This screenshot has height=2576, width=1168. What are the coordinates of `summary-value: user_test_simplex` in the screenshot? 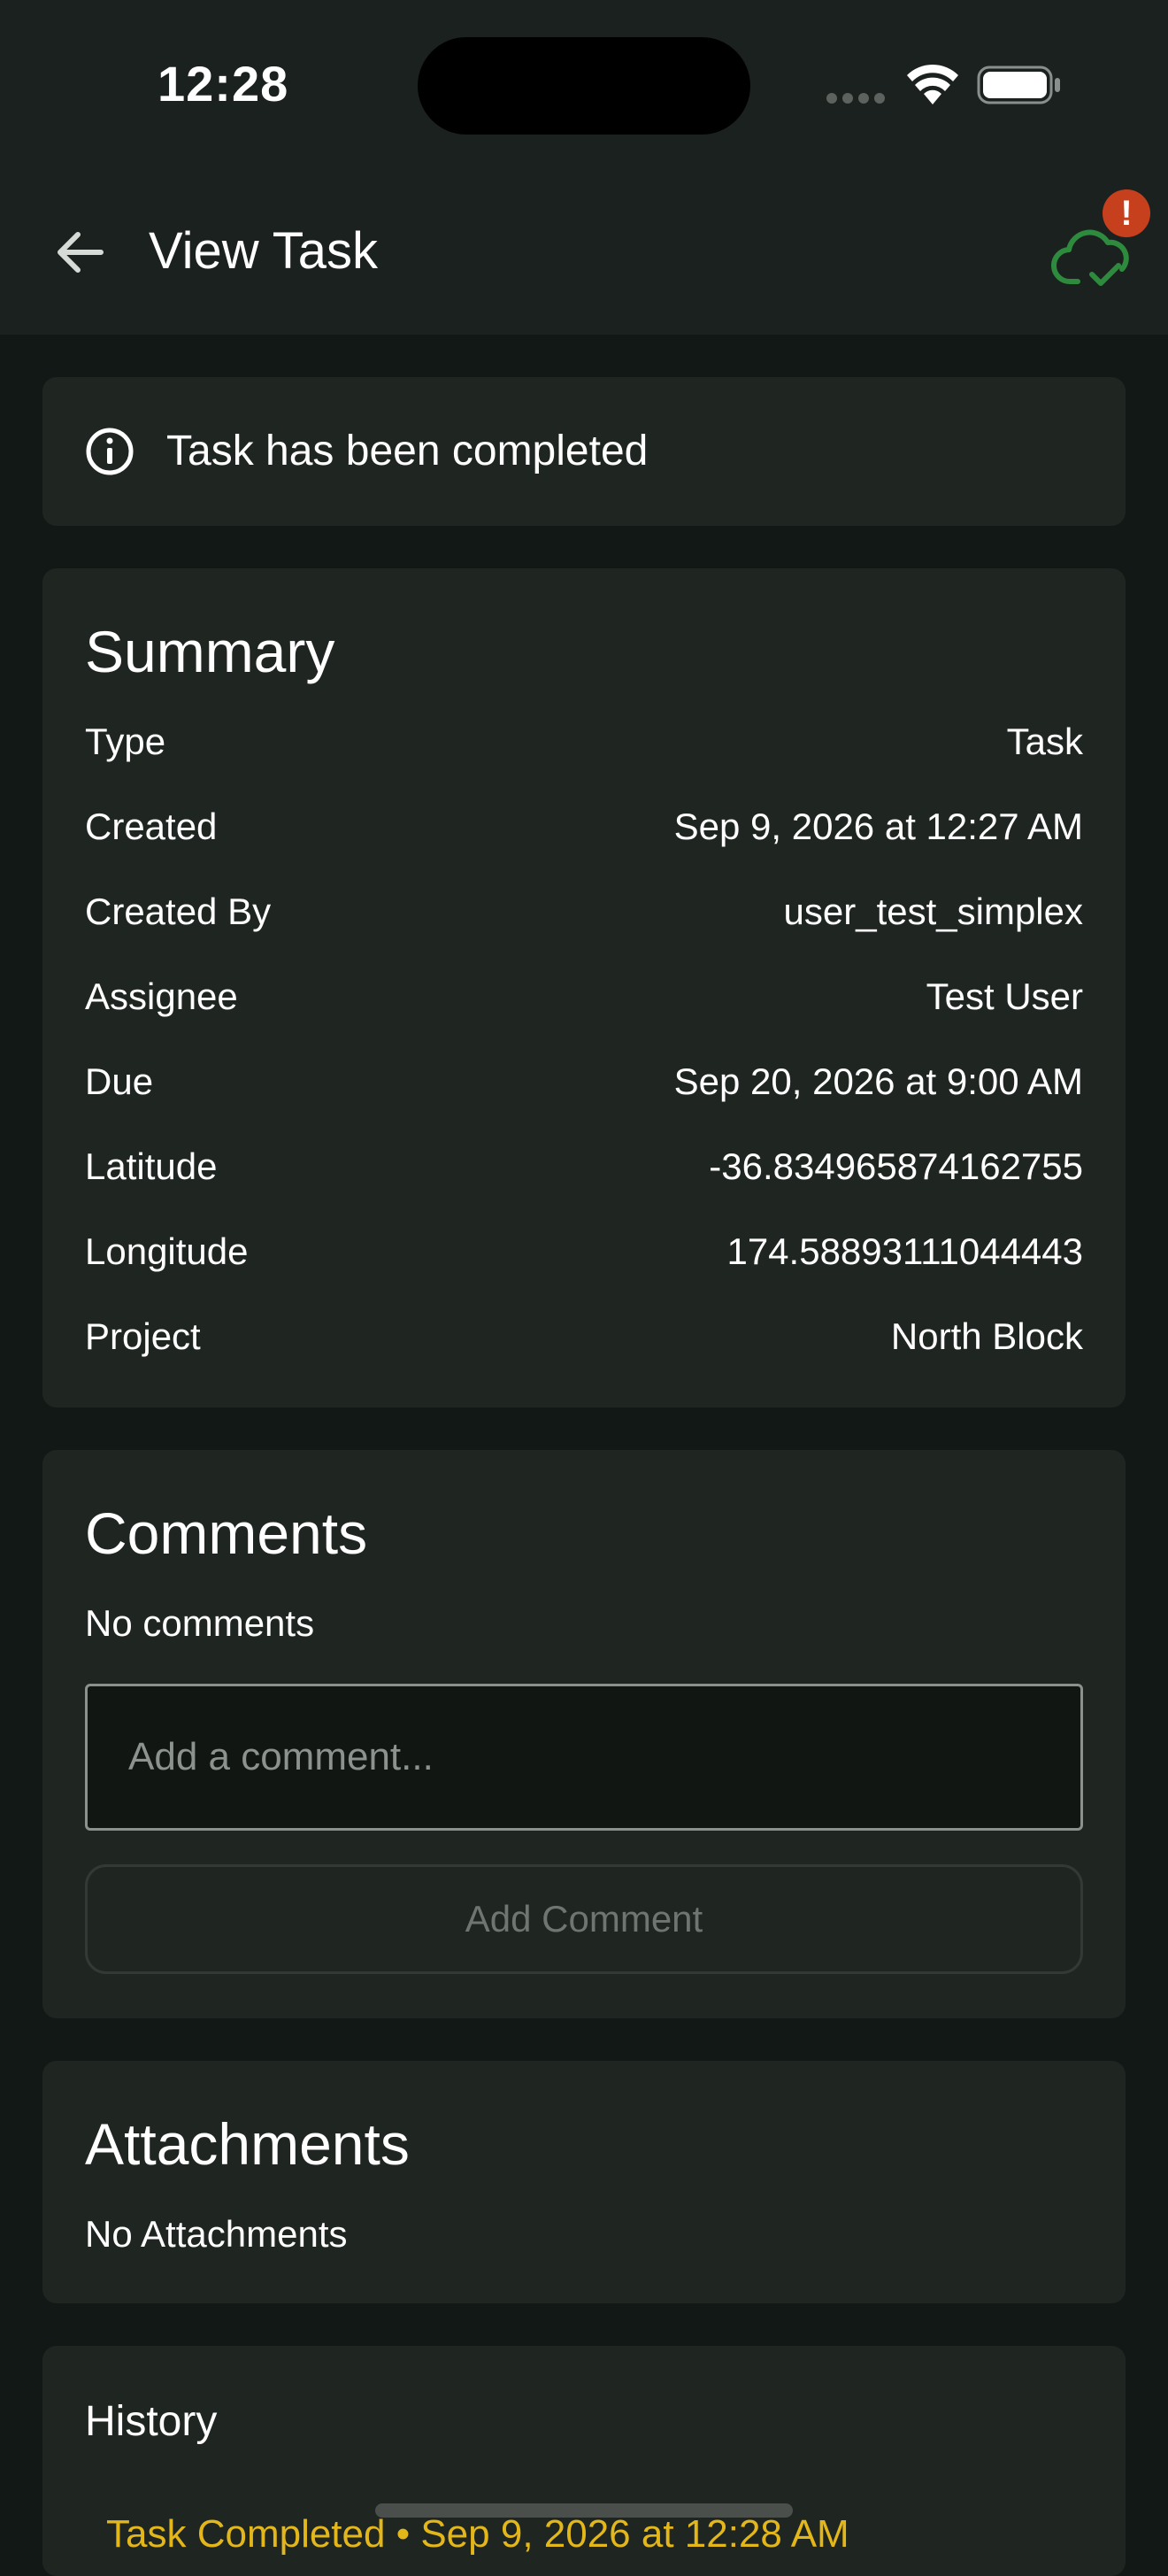 It's located at (933, 911).